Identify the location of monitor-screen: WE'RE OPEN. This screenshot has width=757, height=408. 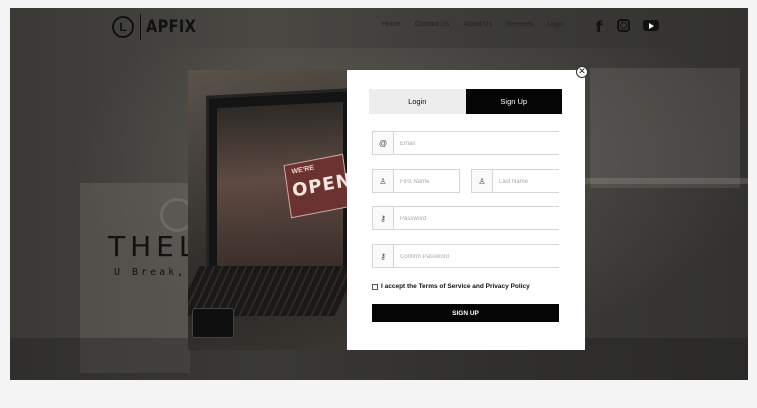
(282, 187).